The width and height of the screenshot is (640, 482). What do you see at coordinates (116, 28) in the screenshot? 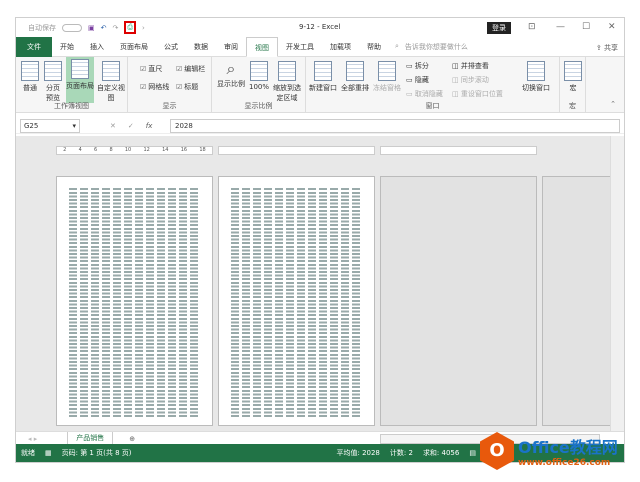
I see `redo-icon: ↷` at bounding box center [116, 28].